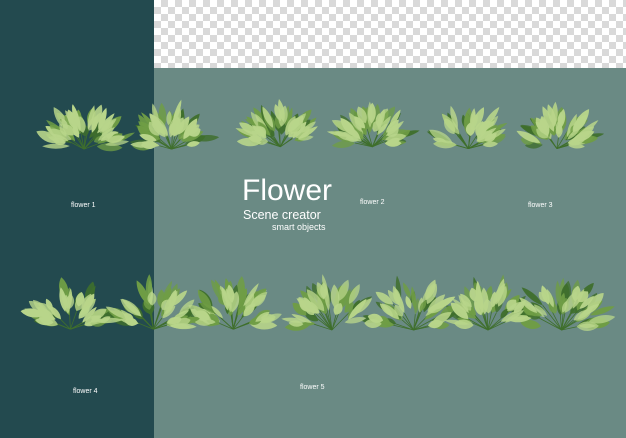  I want to click on flower-2-foliage, so click(327, 123).